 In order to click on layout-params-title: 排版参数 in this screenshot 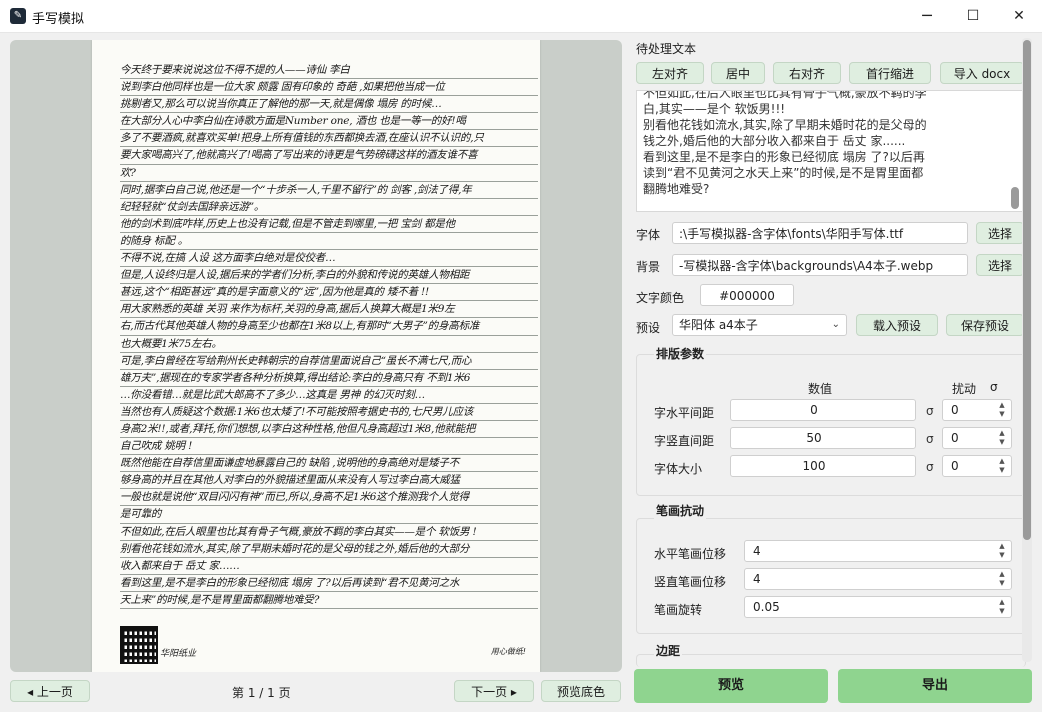, I will do `click(680, 353)`.